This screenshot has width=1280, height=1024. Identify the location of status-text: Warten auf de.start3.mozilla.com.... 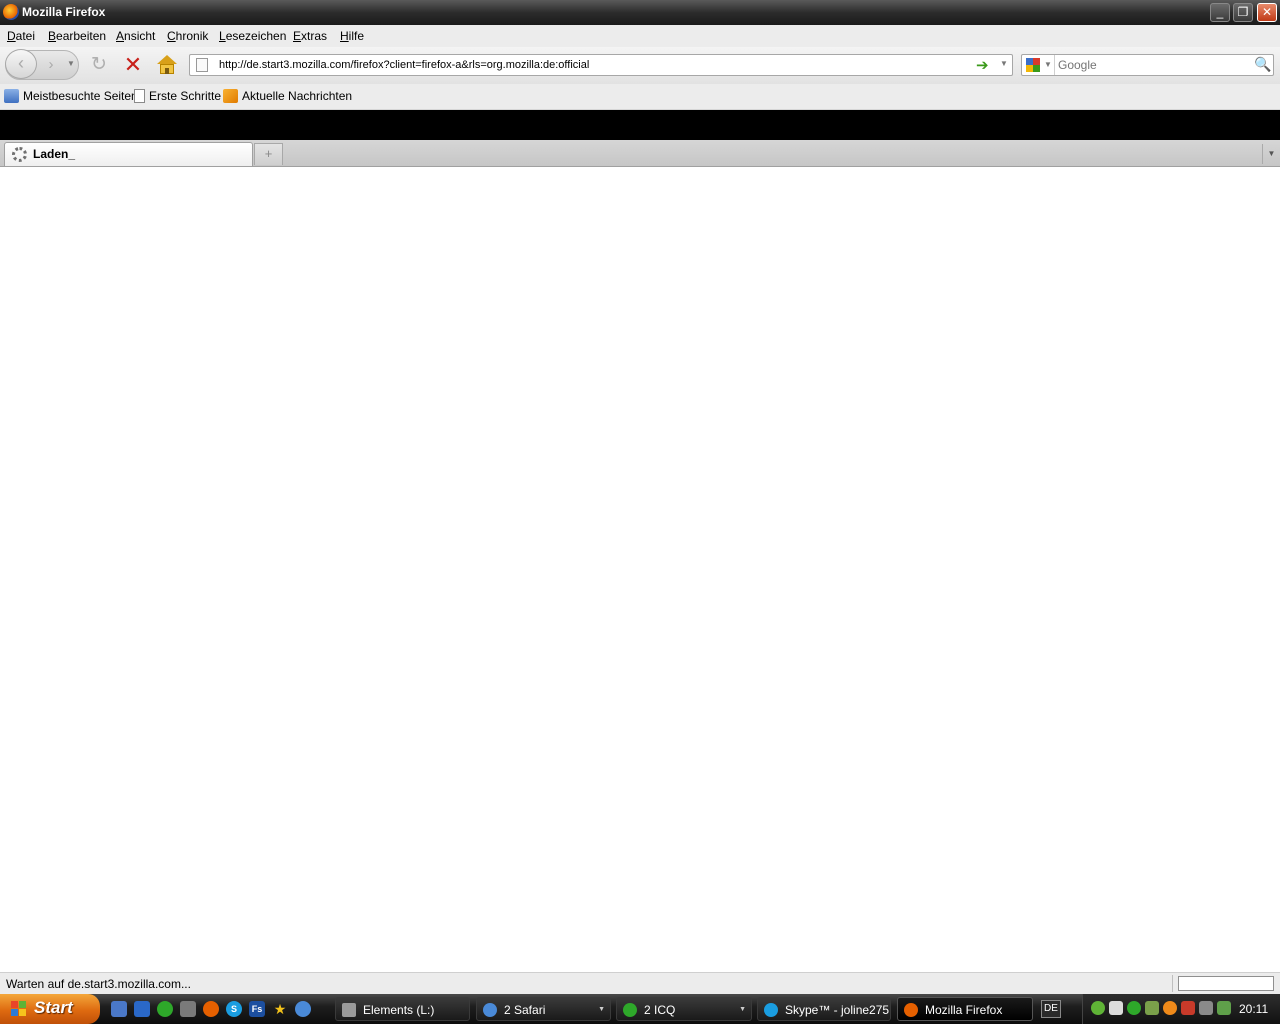
(98, 984).